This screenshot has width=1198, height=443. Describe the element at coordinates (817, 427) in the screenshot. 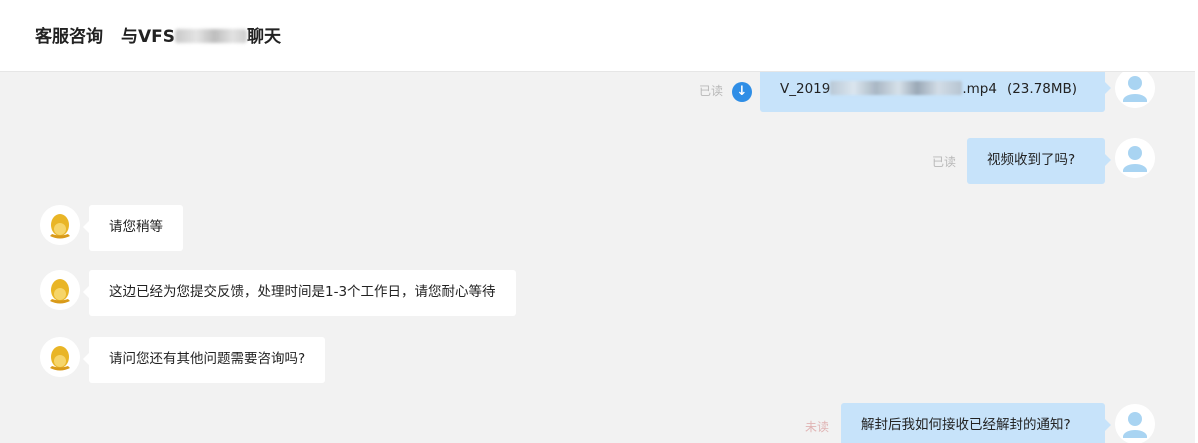

I see `unread-status: 未读` at that location.